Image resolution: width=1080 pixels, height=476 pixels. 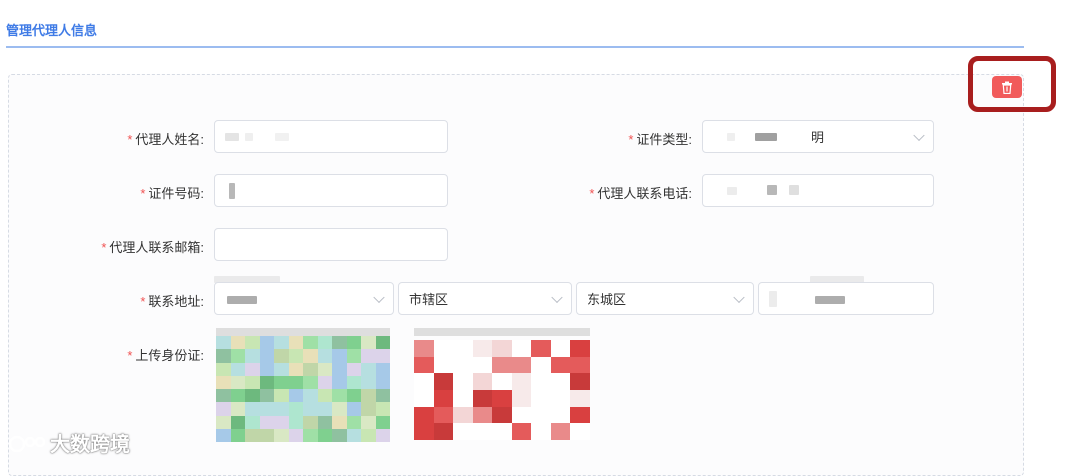 What do you see at coordinates (304, 298) in the screenshot?
I see `province-select` at bounding box center [304, 298].